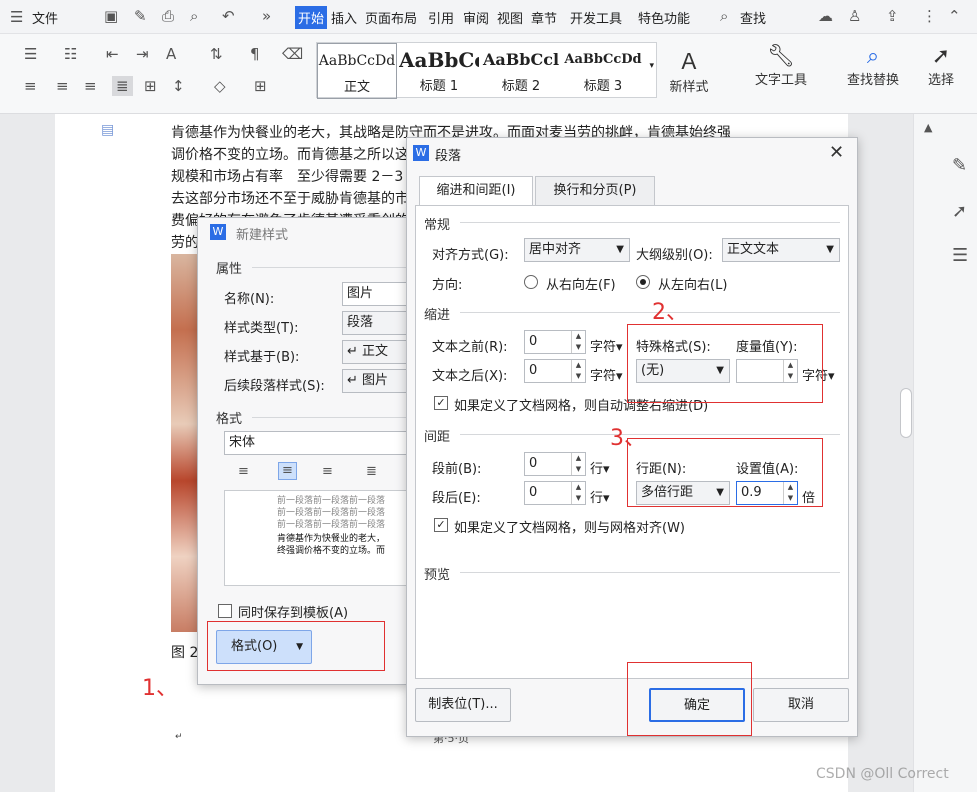 The width and height of the screenshot is (977, 792). I want to click on find-replace-button: ⌕ 查找替换, so click(873, 66).